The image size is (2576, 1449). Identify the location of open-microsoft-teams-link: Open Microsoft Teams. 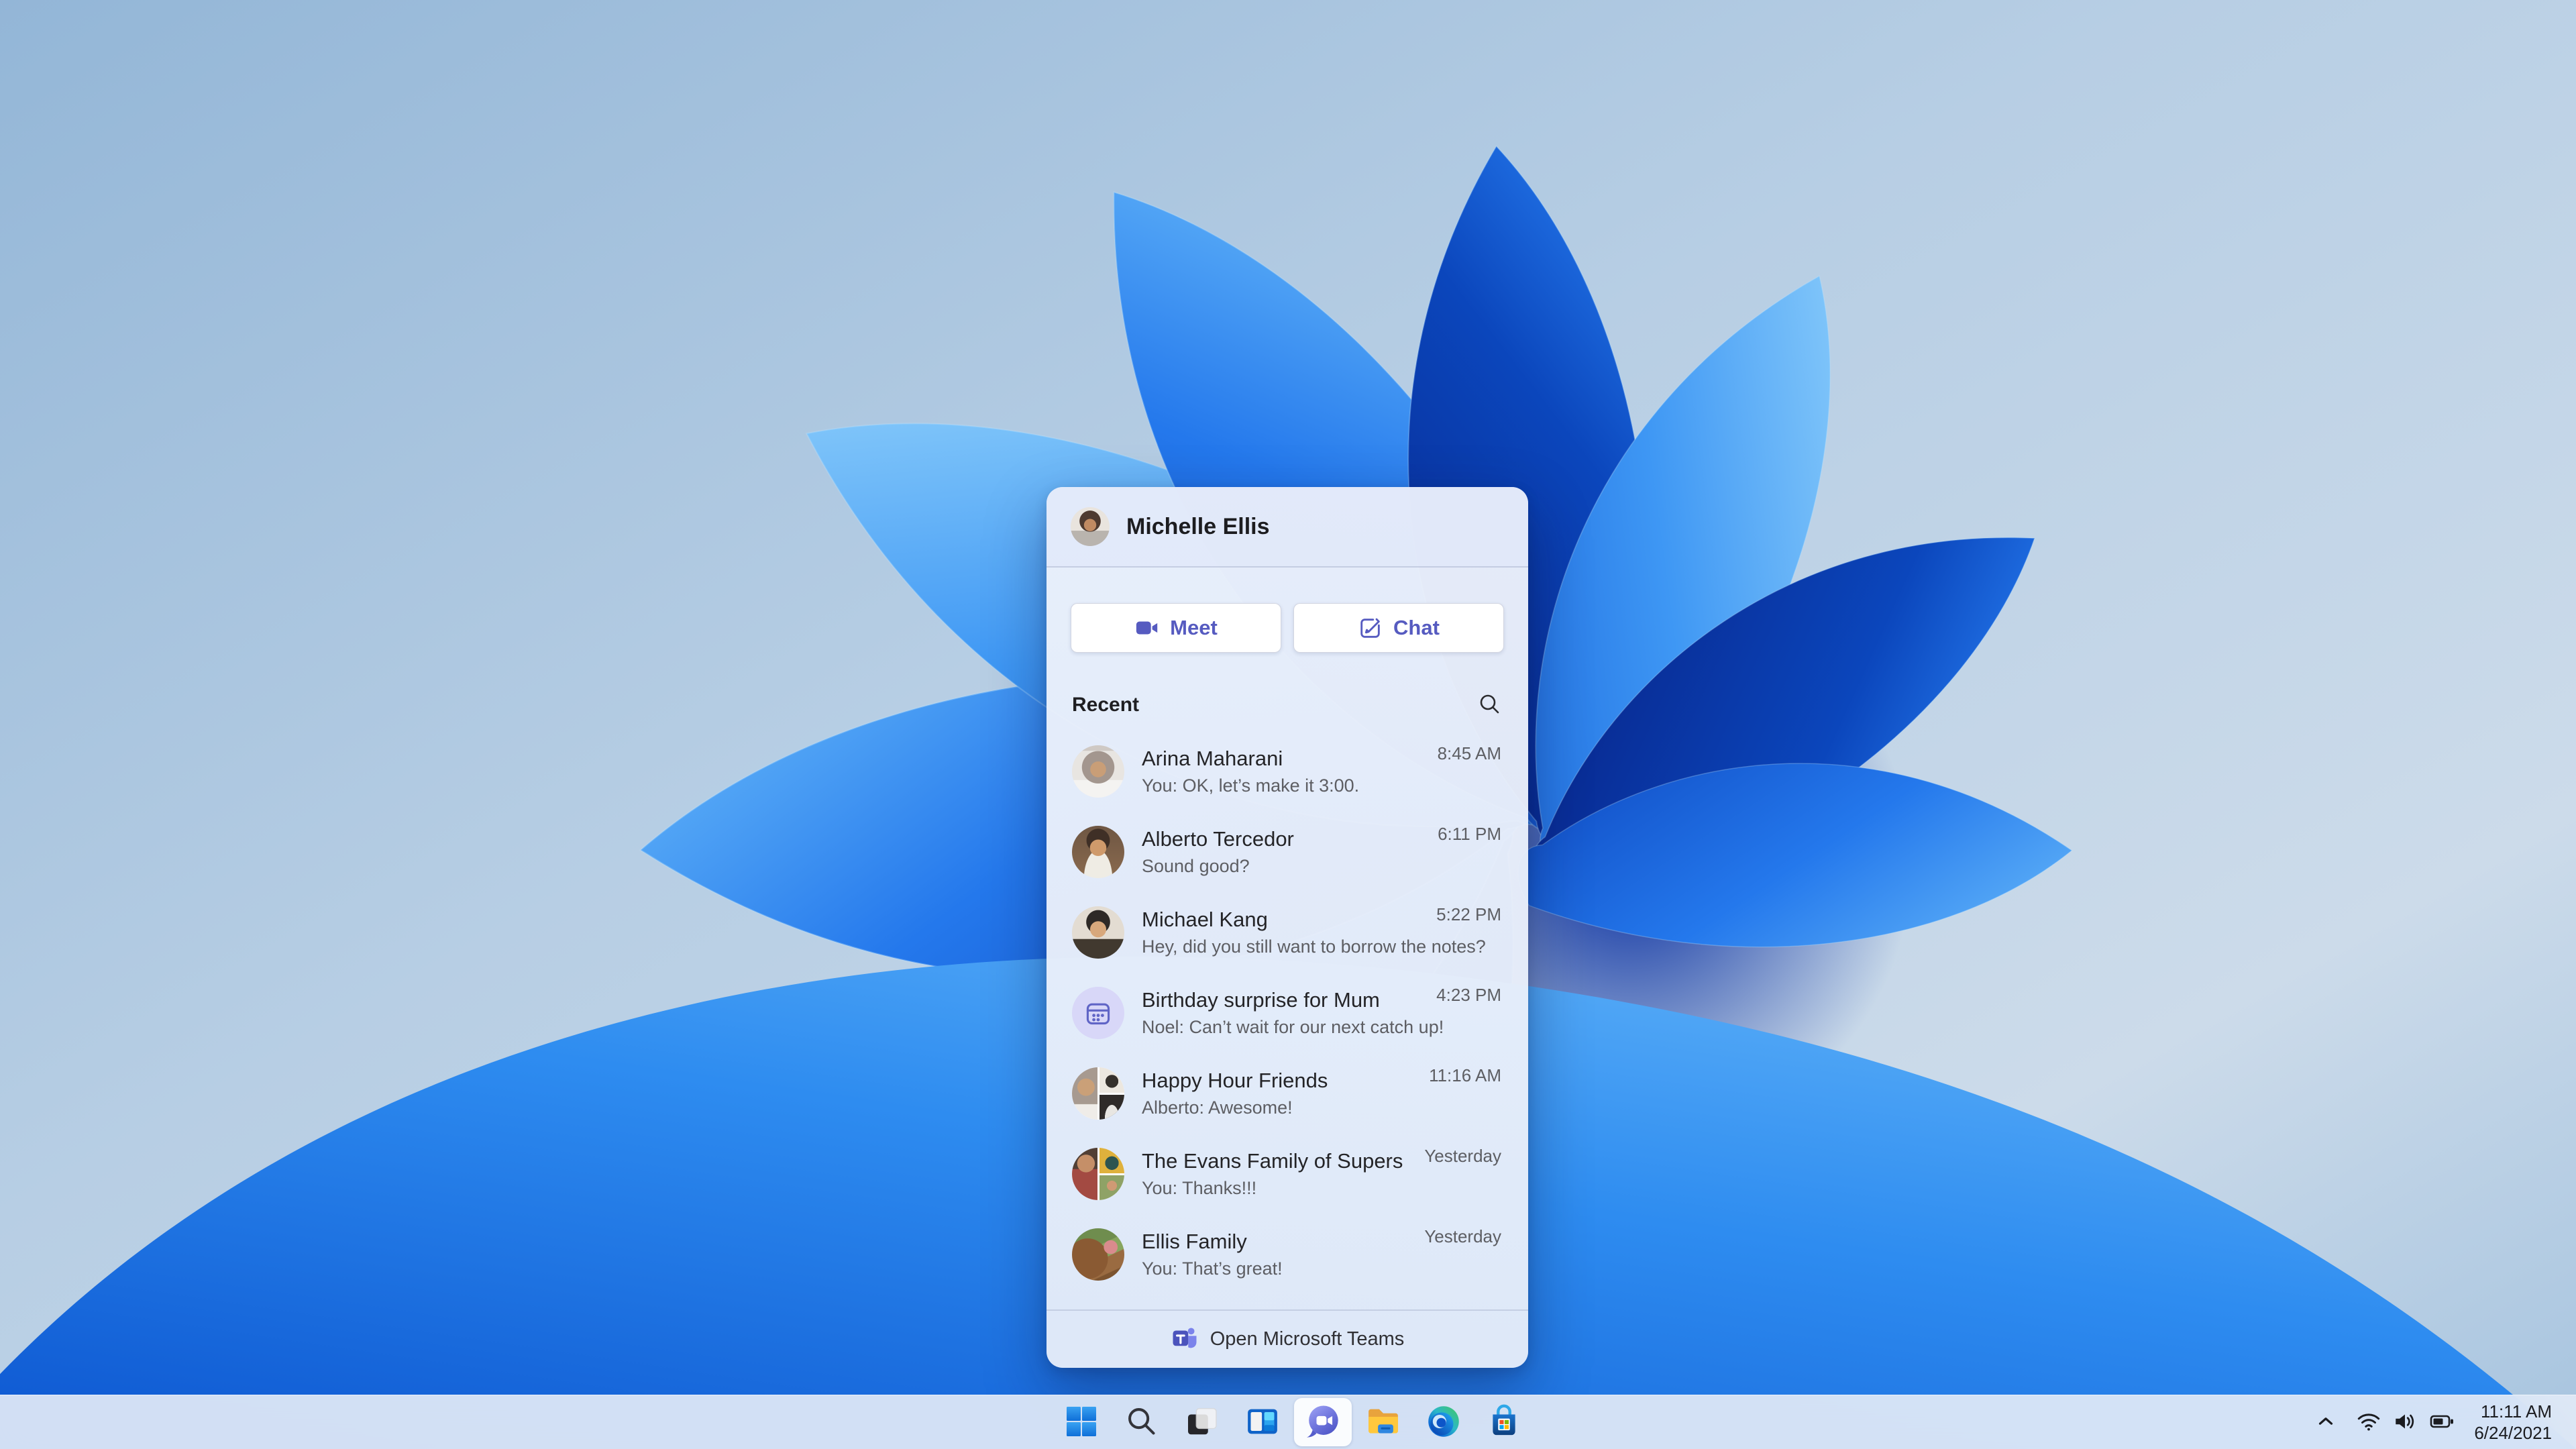
(1287, 1338).